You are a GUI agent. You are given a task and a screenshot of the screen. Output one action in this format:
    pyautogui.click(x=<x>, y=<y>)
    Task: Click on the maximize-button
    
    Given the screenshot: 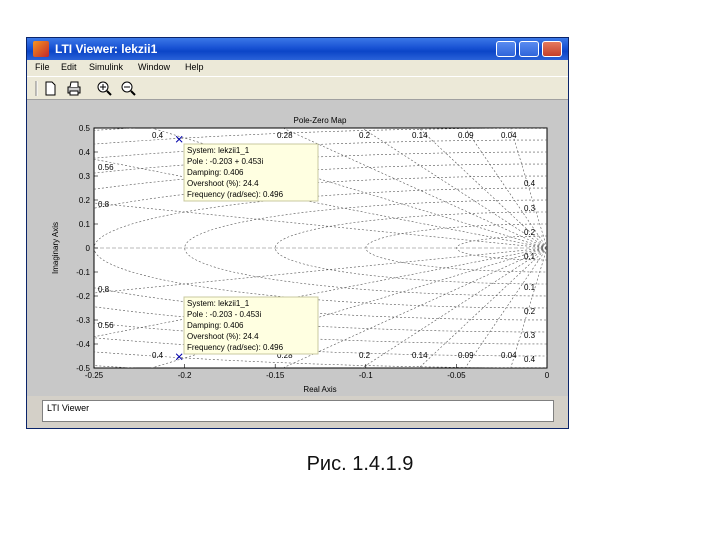 What is the action you would take?
    pyautogui.click(x=529, y=49)
    